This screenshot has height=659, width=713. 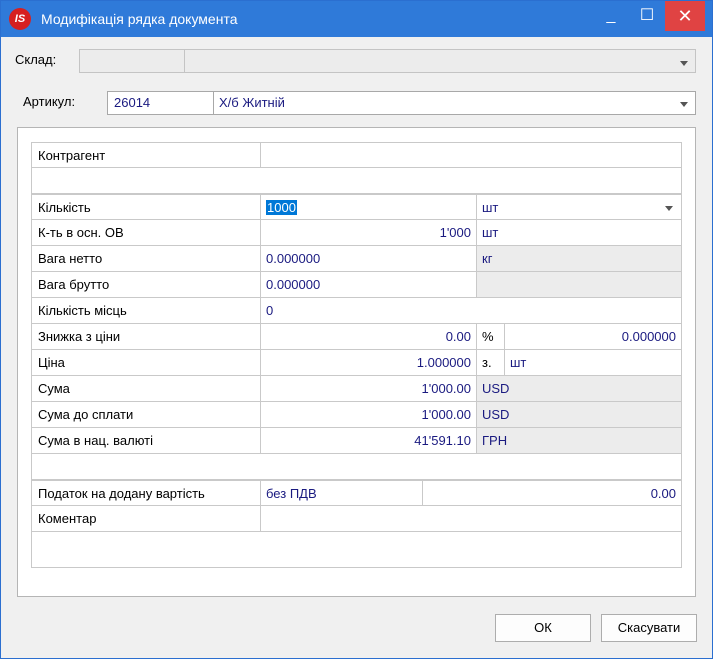 I want to click on podatok-label: Податок на додану вартість, so click(x=146, y=493).